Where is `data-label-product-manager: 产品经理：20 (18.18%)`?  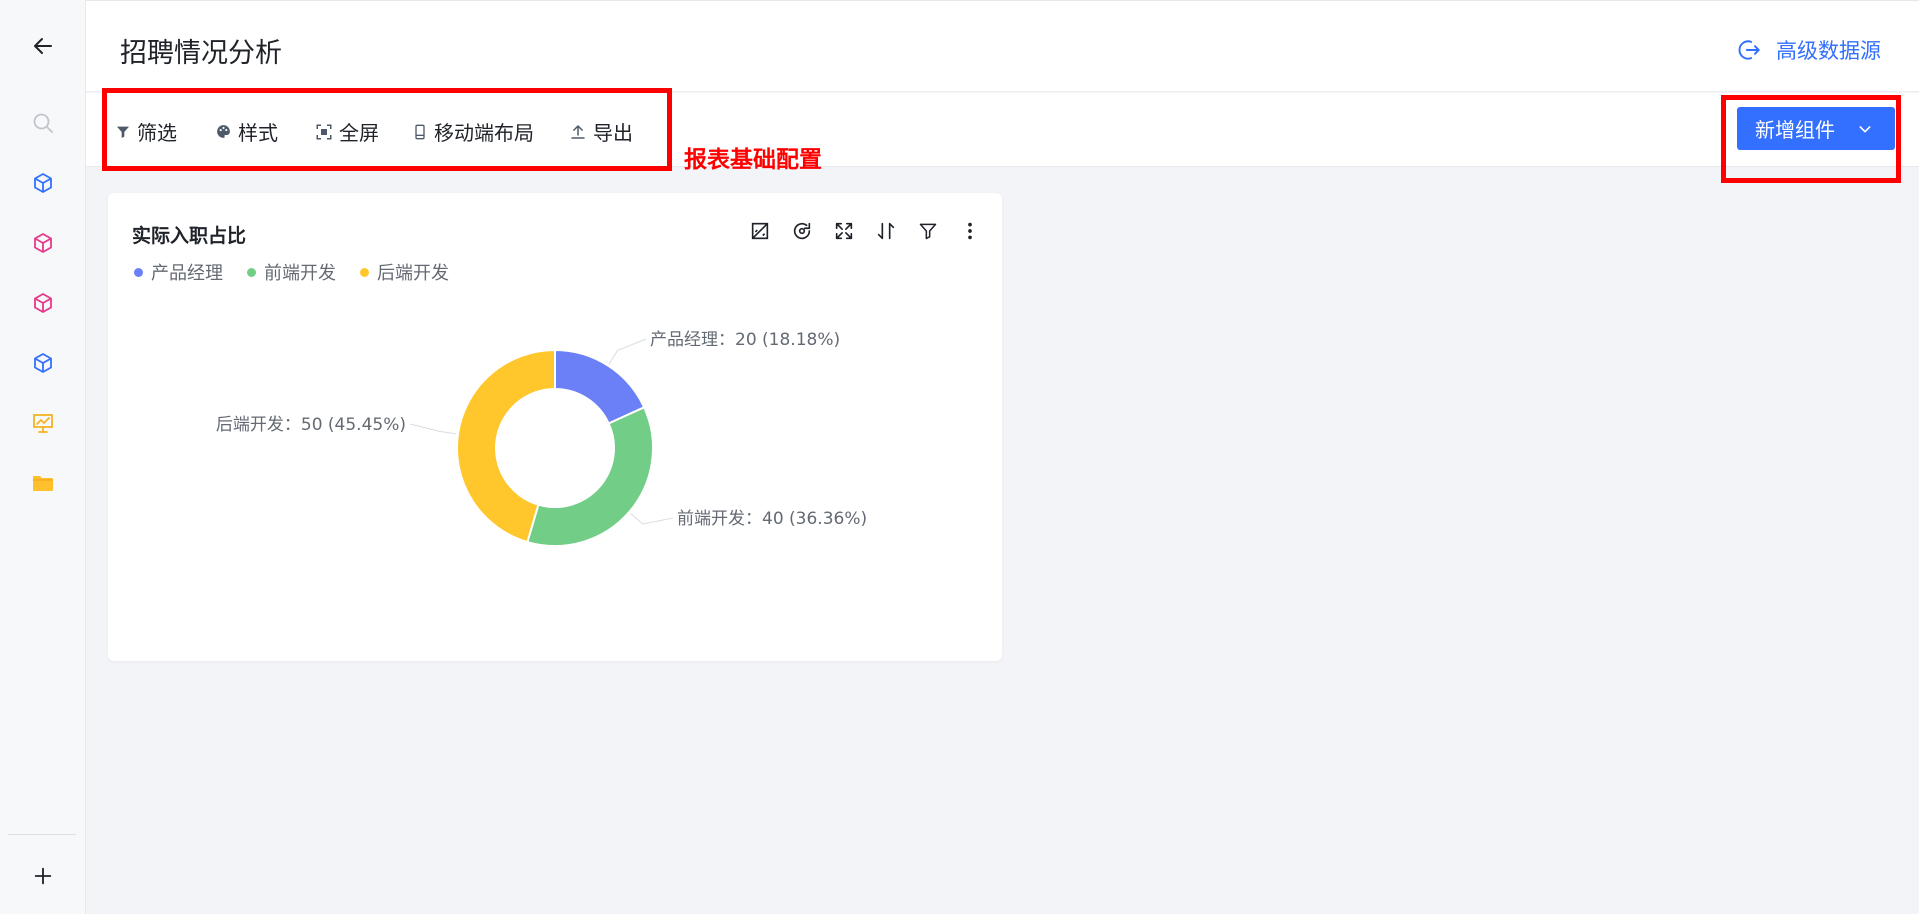 data-label-product-manager: 产品经理：20 (18.18%) is located at coordinates (745, 340).